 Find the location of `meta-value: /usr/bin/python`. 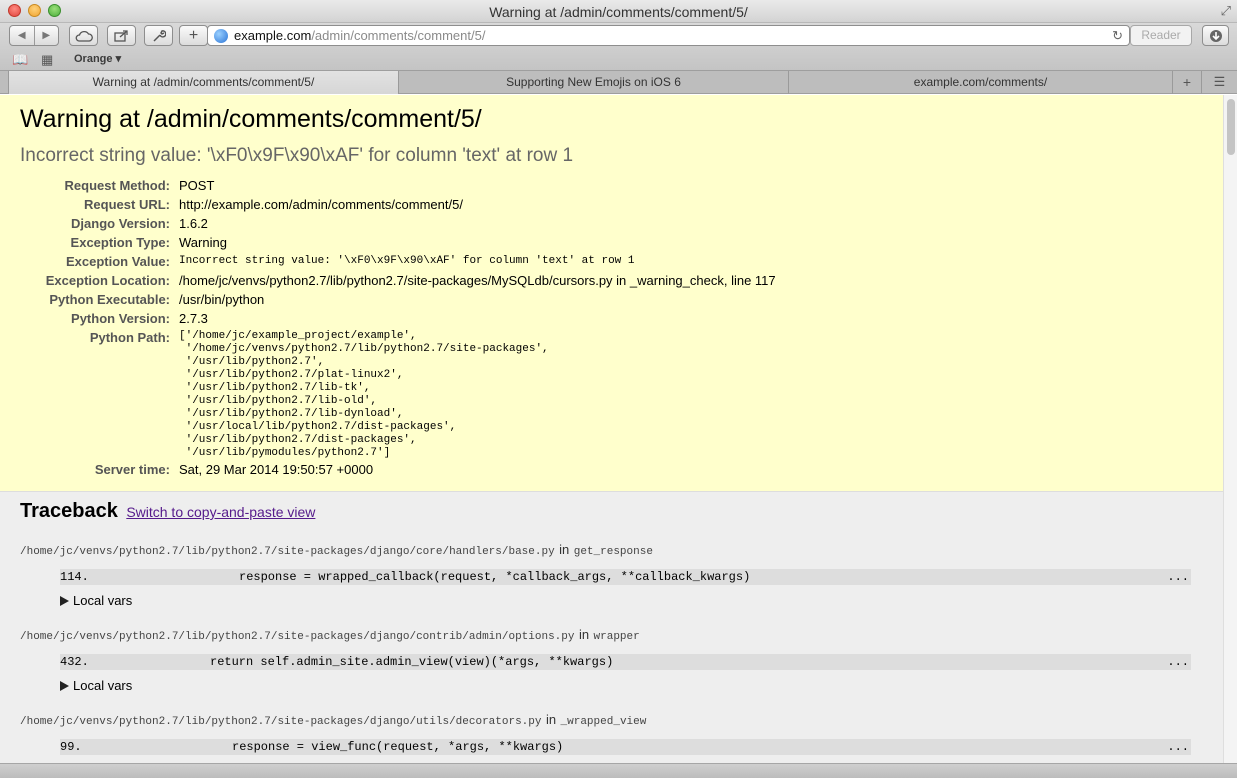

meta-value: /usr/bin/python is located at coordinates (222, 299).